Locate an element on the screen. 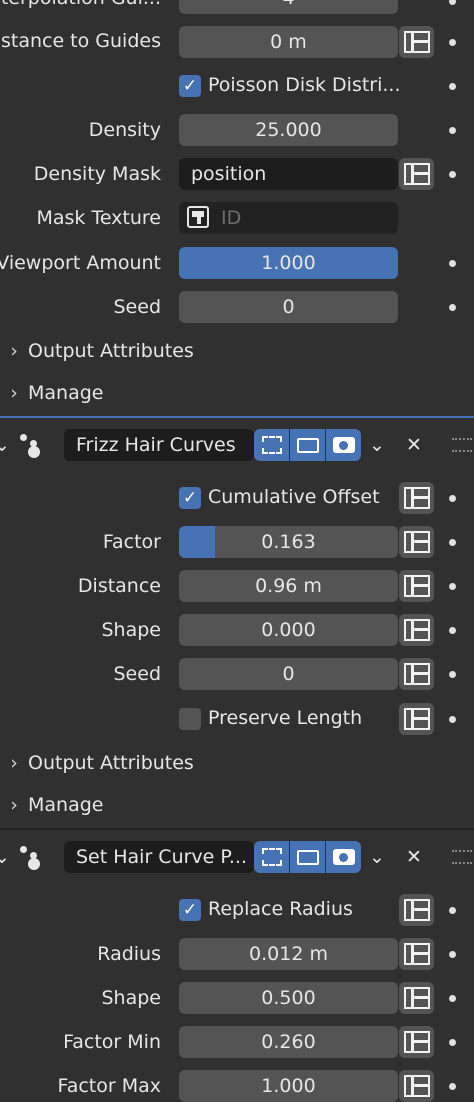 This screenshot has height=1102, width=474. modifier-header-set-hair-curve: ⌄ Set Hair Curve P... ⌄ ✕ is located at coordinates (237, 857).